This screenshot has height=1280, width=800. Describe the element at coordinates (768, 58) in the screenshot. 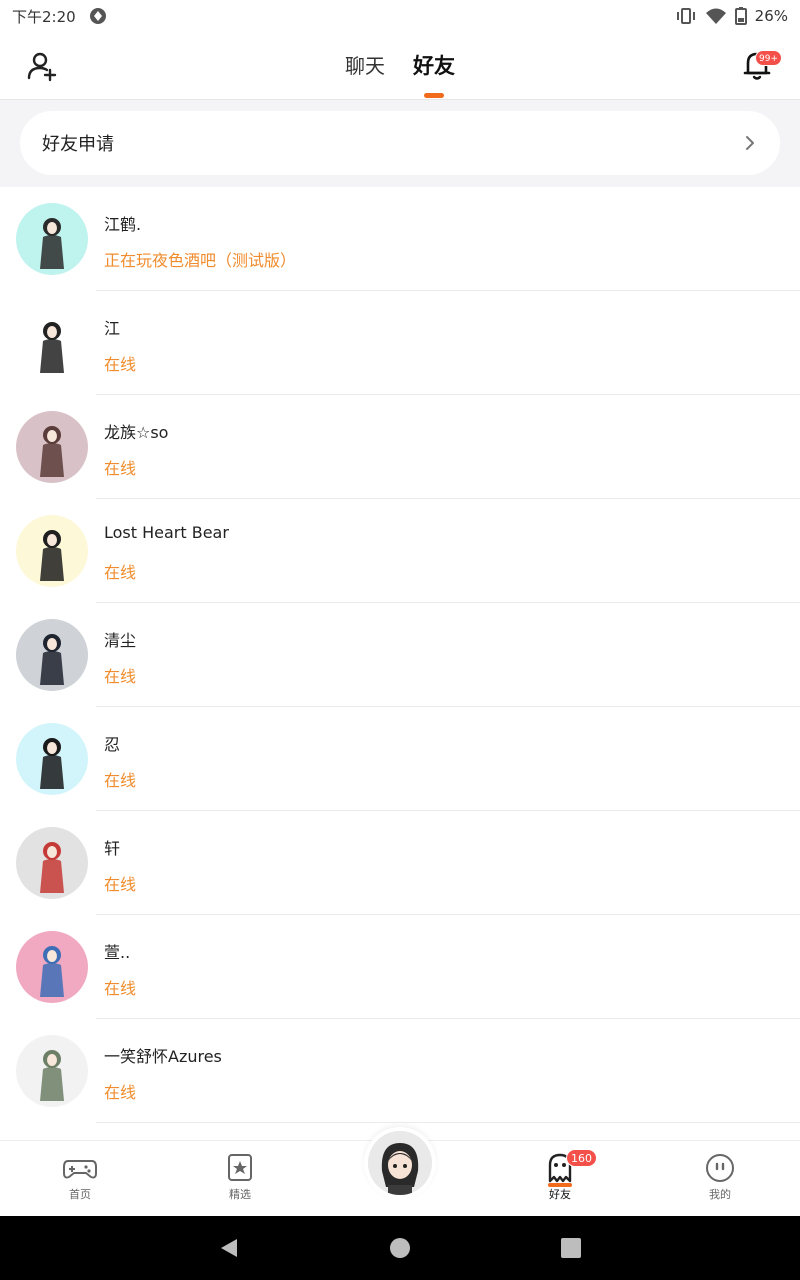

I see `notification-badge: 99+` at that location.